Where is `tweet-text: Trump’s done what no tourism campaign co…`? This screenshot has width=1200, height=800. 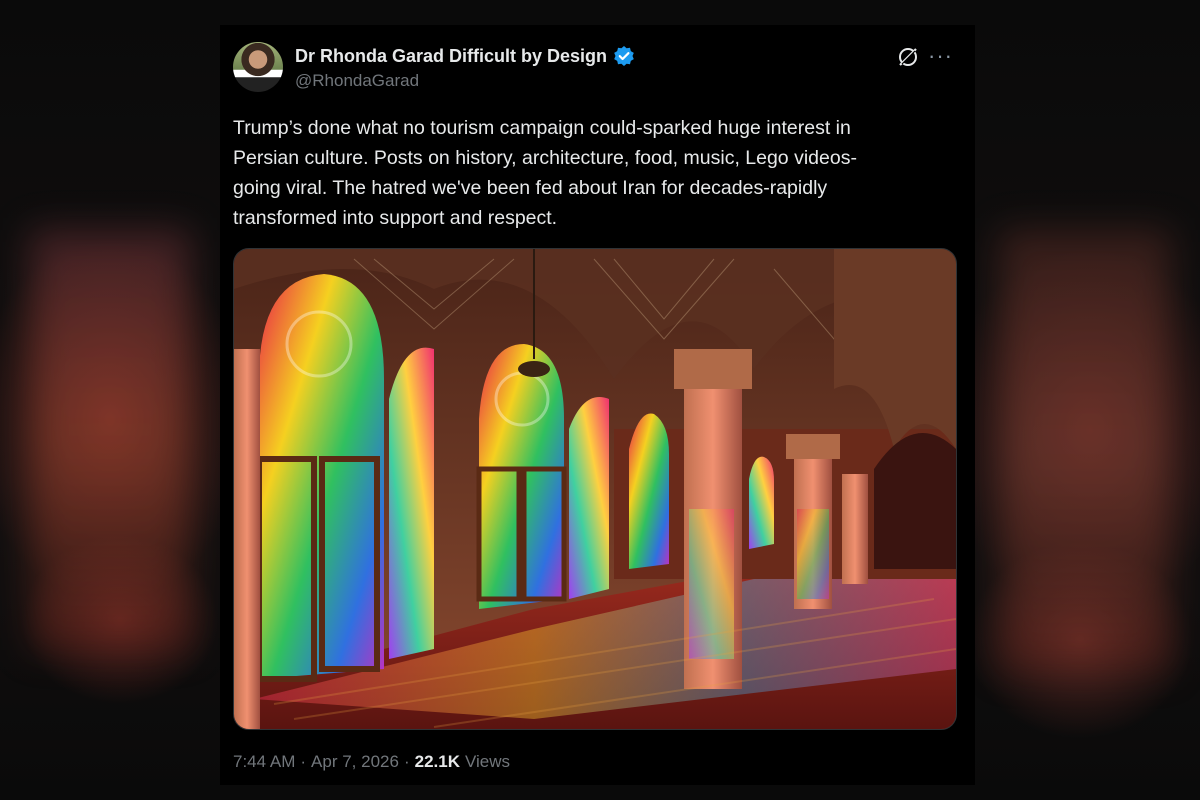
tweet-text: Trump’s done what no tourism campaign co… is located at coordinates (593, 173).